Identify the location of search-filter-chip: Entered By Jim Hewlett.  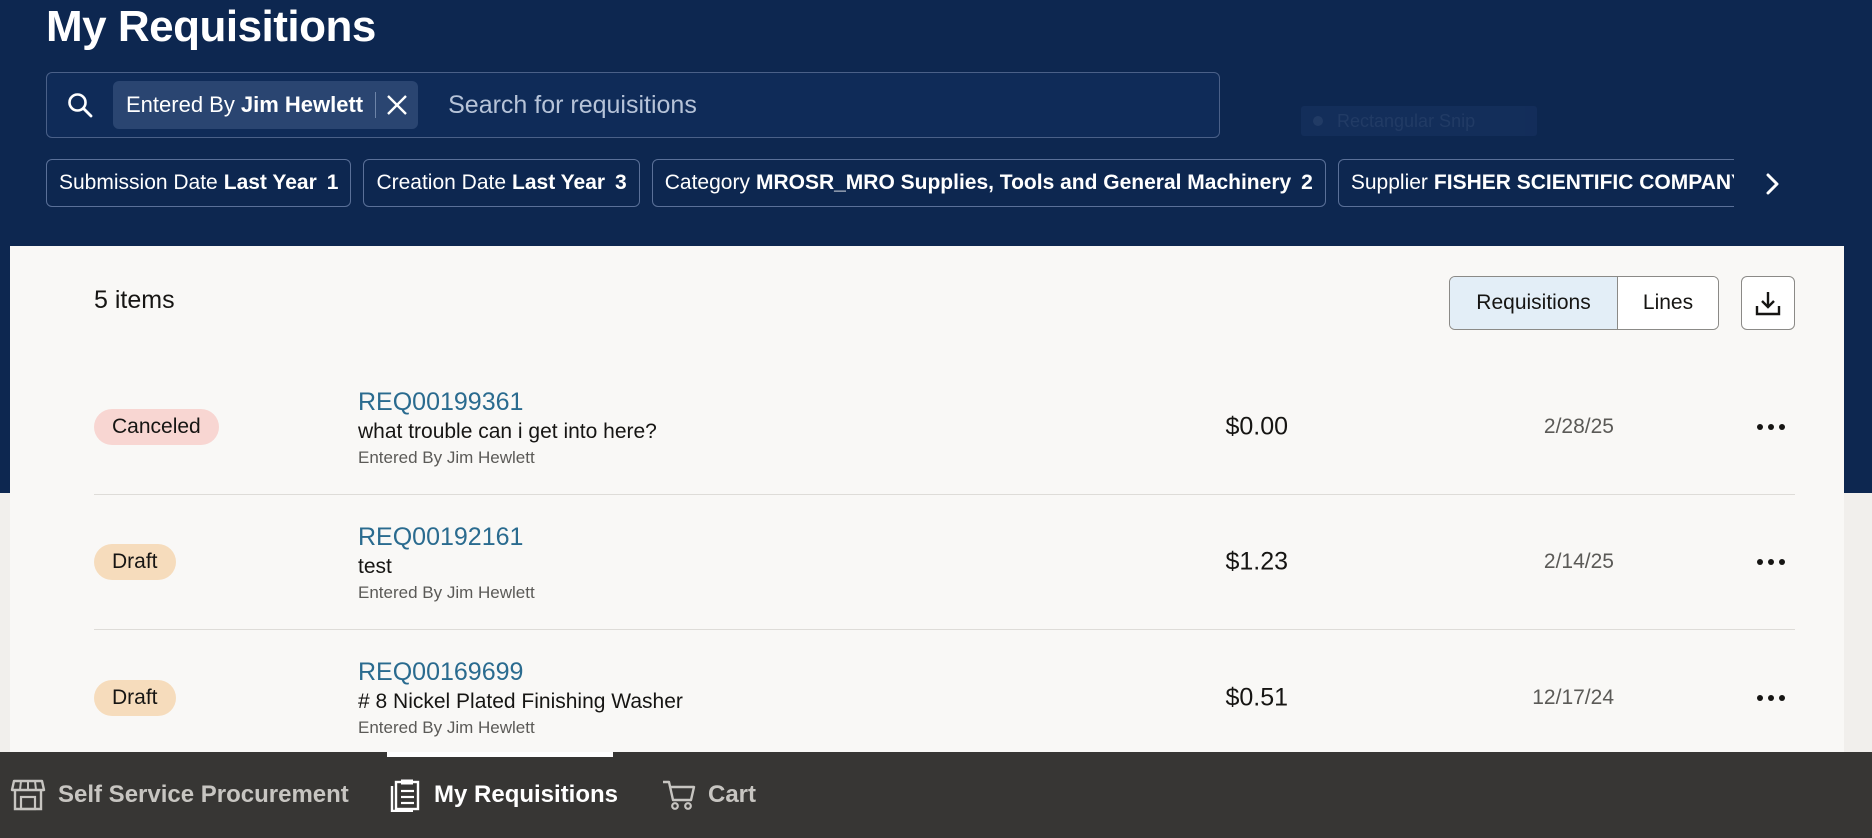
(266, 105).